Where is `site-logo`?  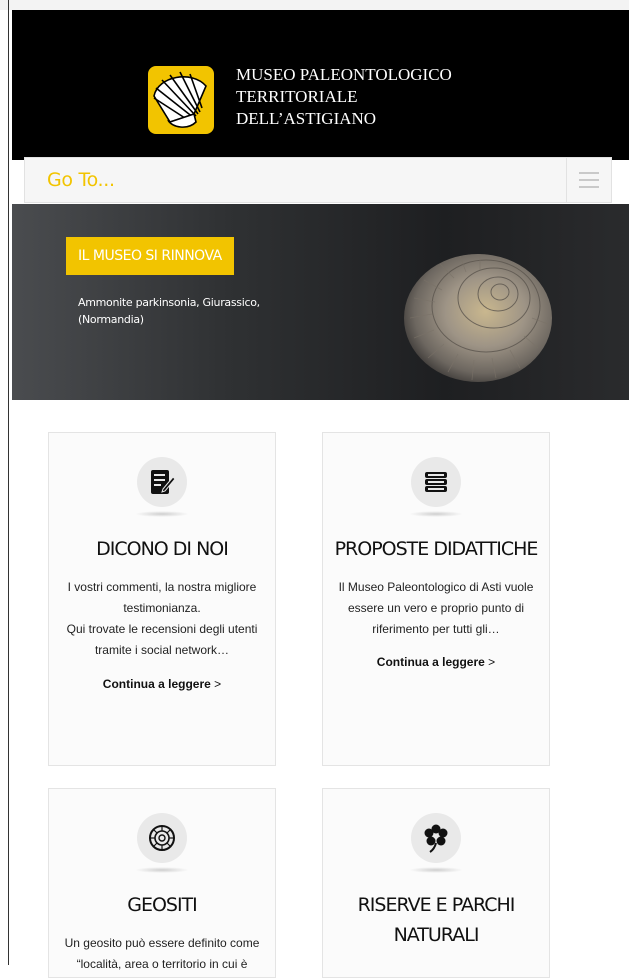 site-logo is located at coordinates (181, 100).